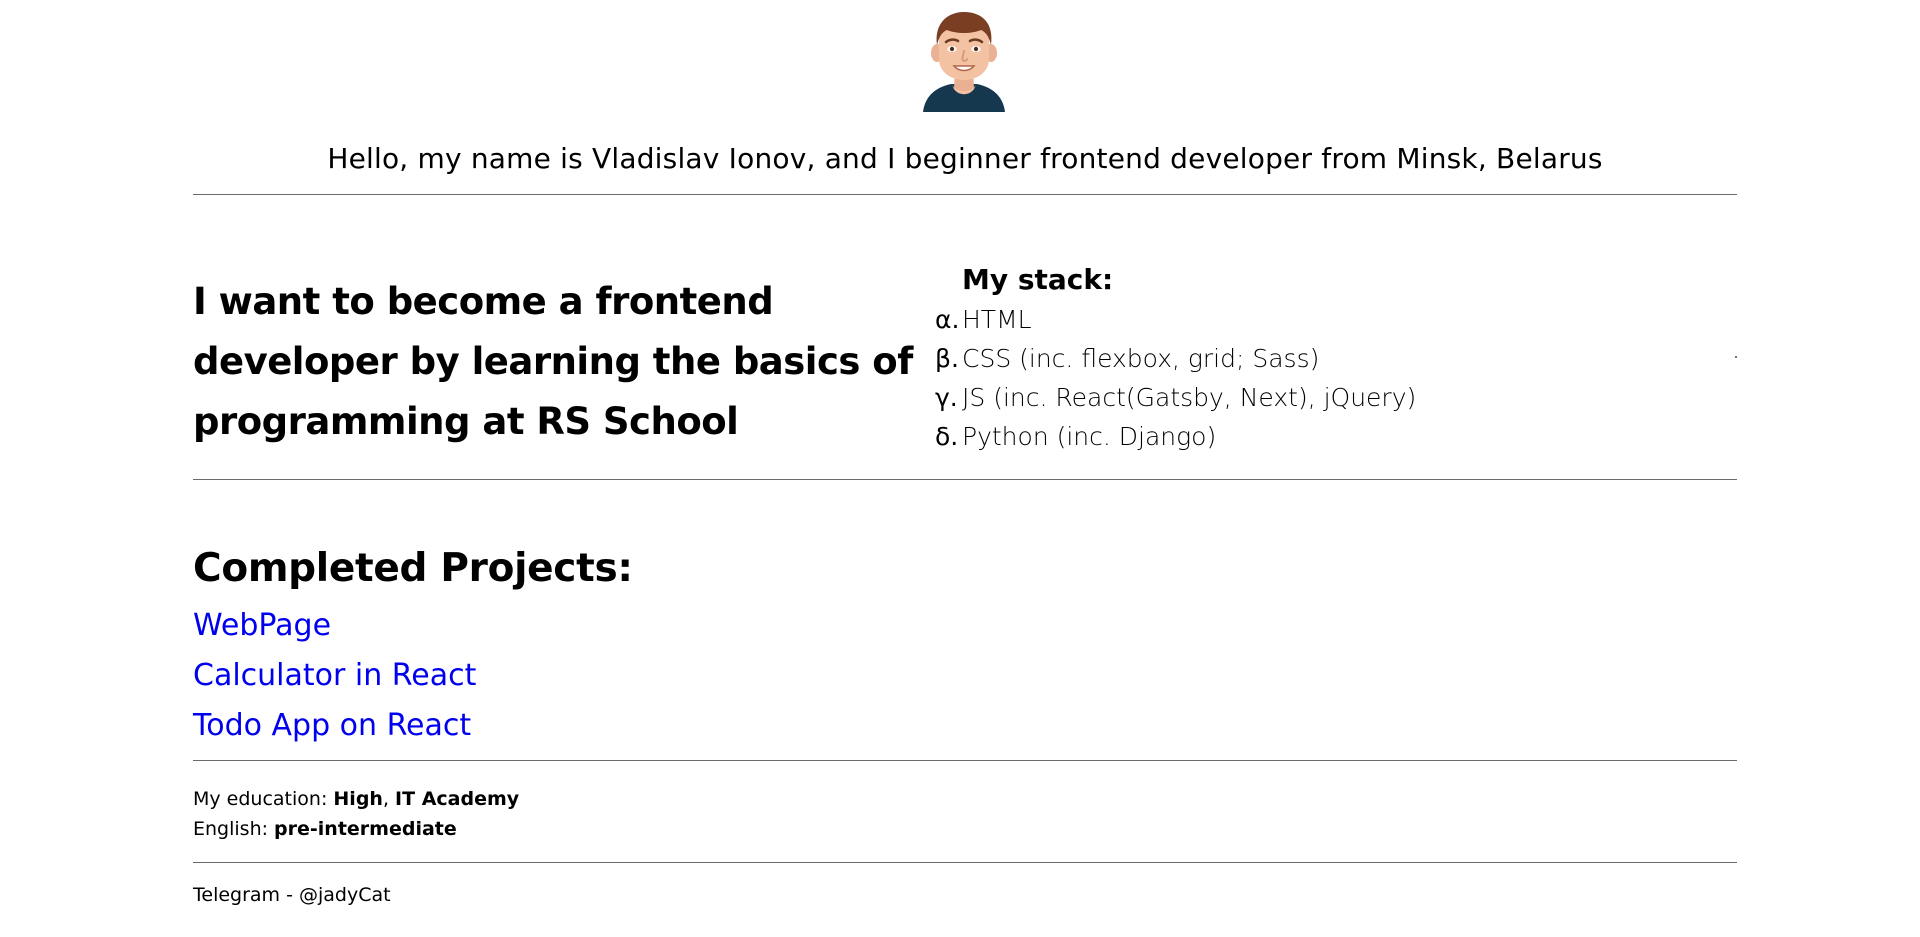 This screenshot has width=1920, height=937. What do you see at coordinates (262, 625) in the screenshot?
I see `project-link-webpage: WebPage` at bounding box center [262, 625].